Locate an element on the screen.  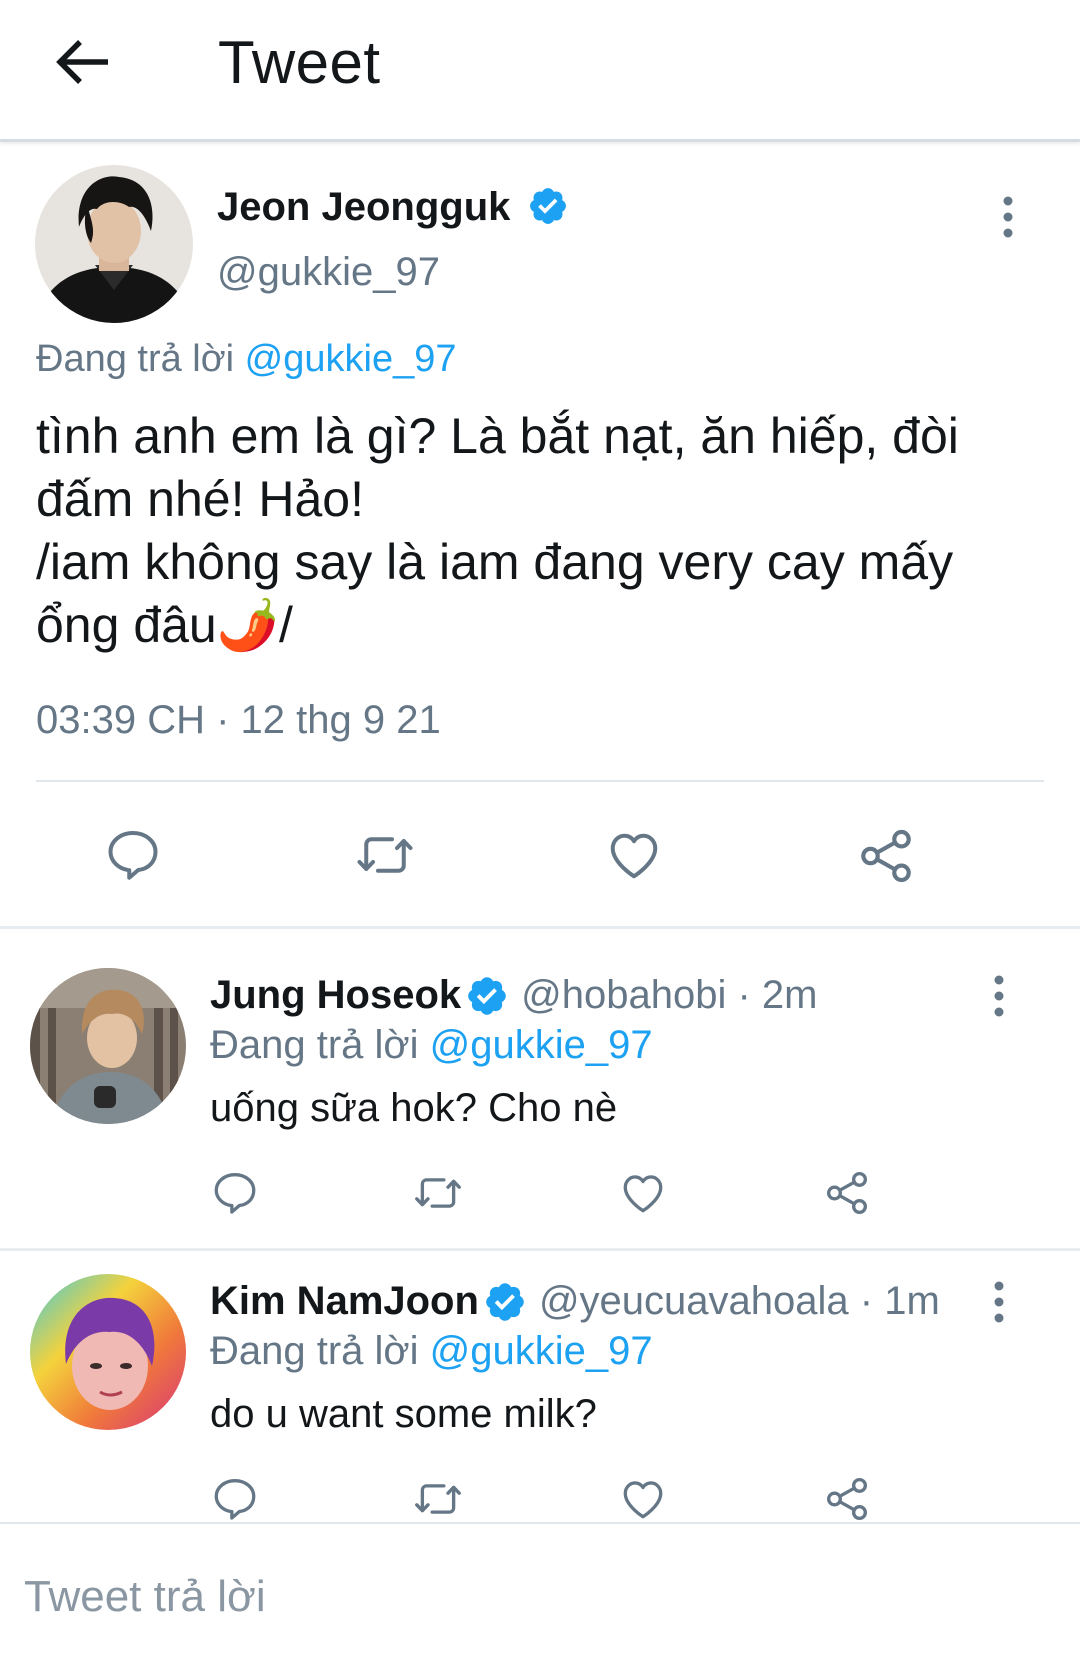
author-handle-time: @hobahobi · 2m is located at coordinates (669, 995).